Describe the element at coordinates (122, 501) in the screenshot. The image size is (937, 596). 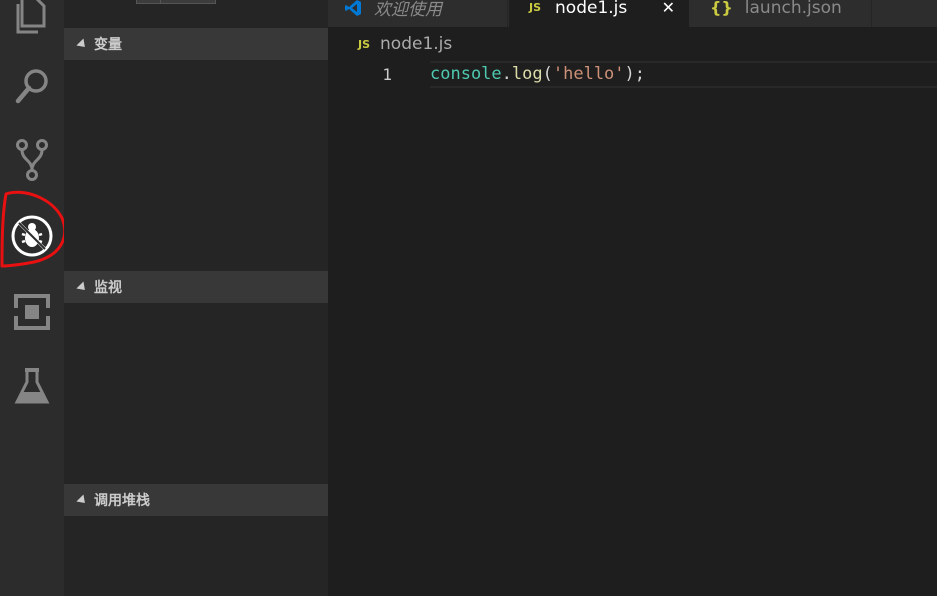
I see `section-title: 调用堆栈` at that location.